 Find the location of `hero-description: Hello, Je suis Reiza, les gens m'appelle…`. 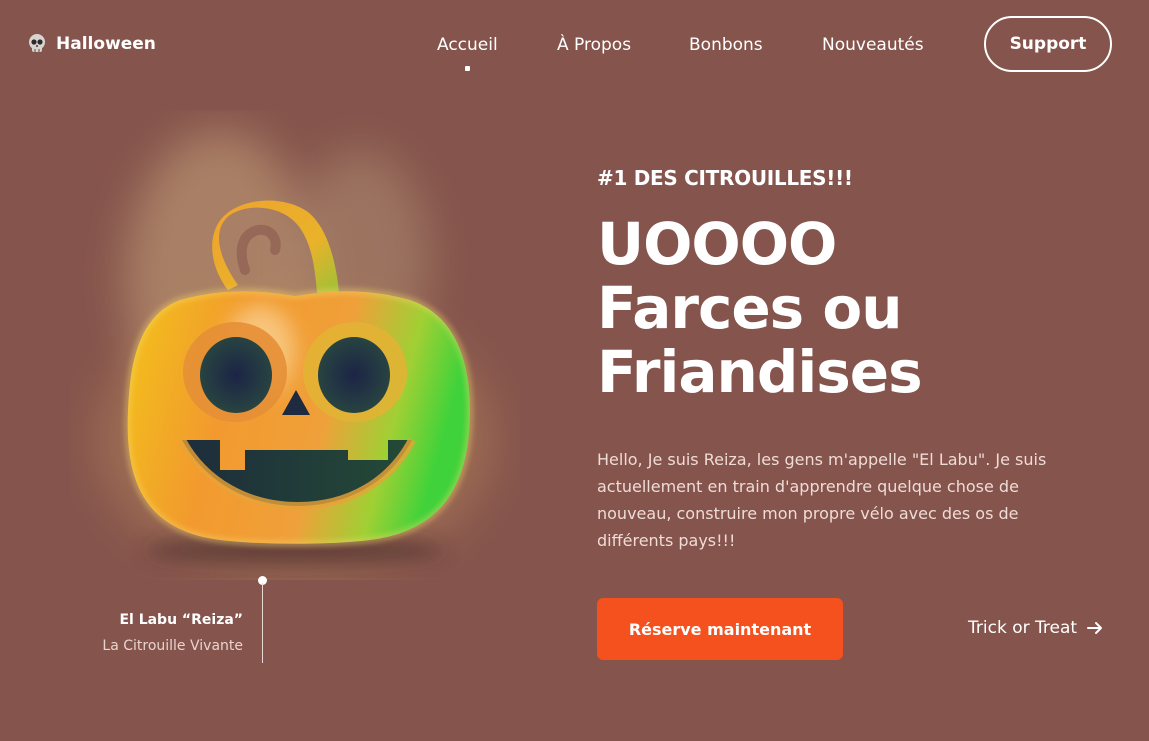

hero-description: Hello, Je suis Reiza, les gens m'appelle… is located at coordinates (822, 500).